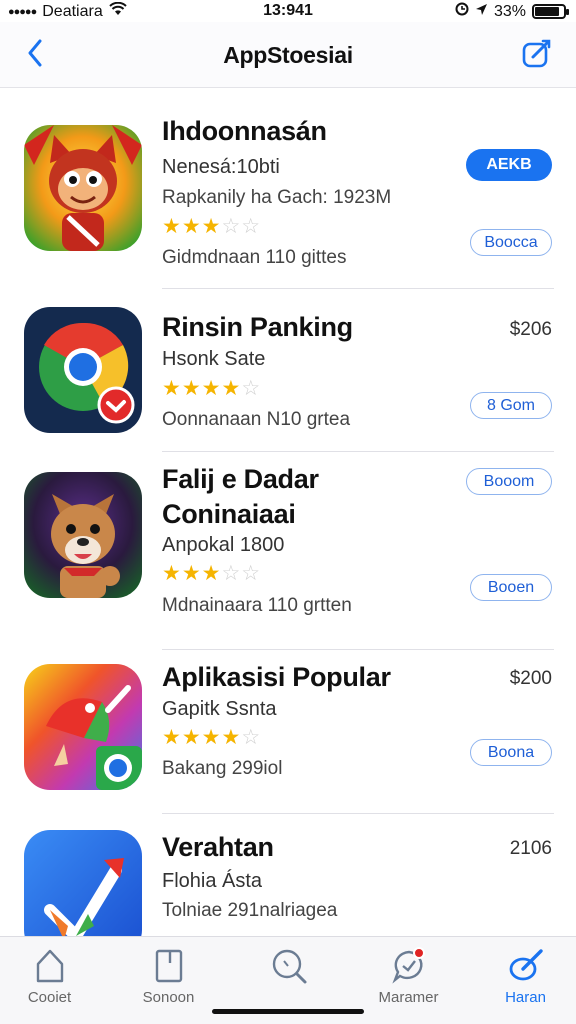  What do you see at coordinates (408, 997) in the screenshot?
I see `tab-label: Maramer` at bounding box center [408, 997].